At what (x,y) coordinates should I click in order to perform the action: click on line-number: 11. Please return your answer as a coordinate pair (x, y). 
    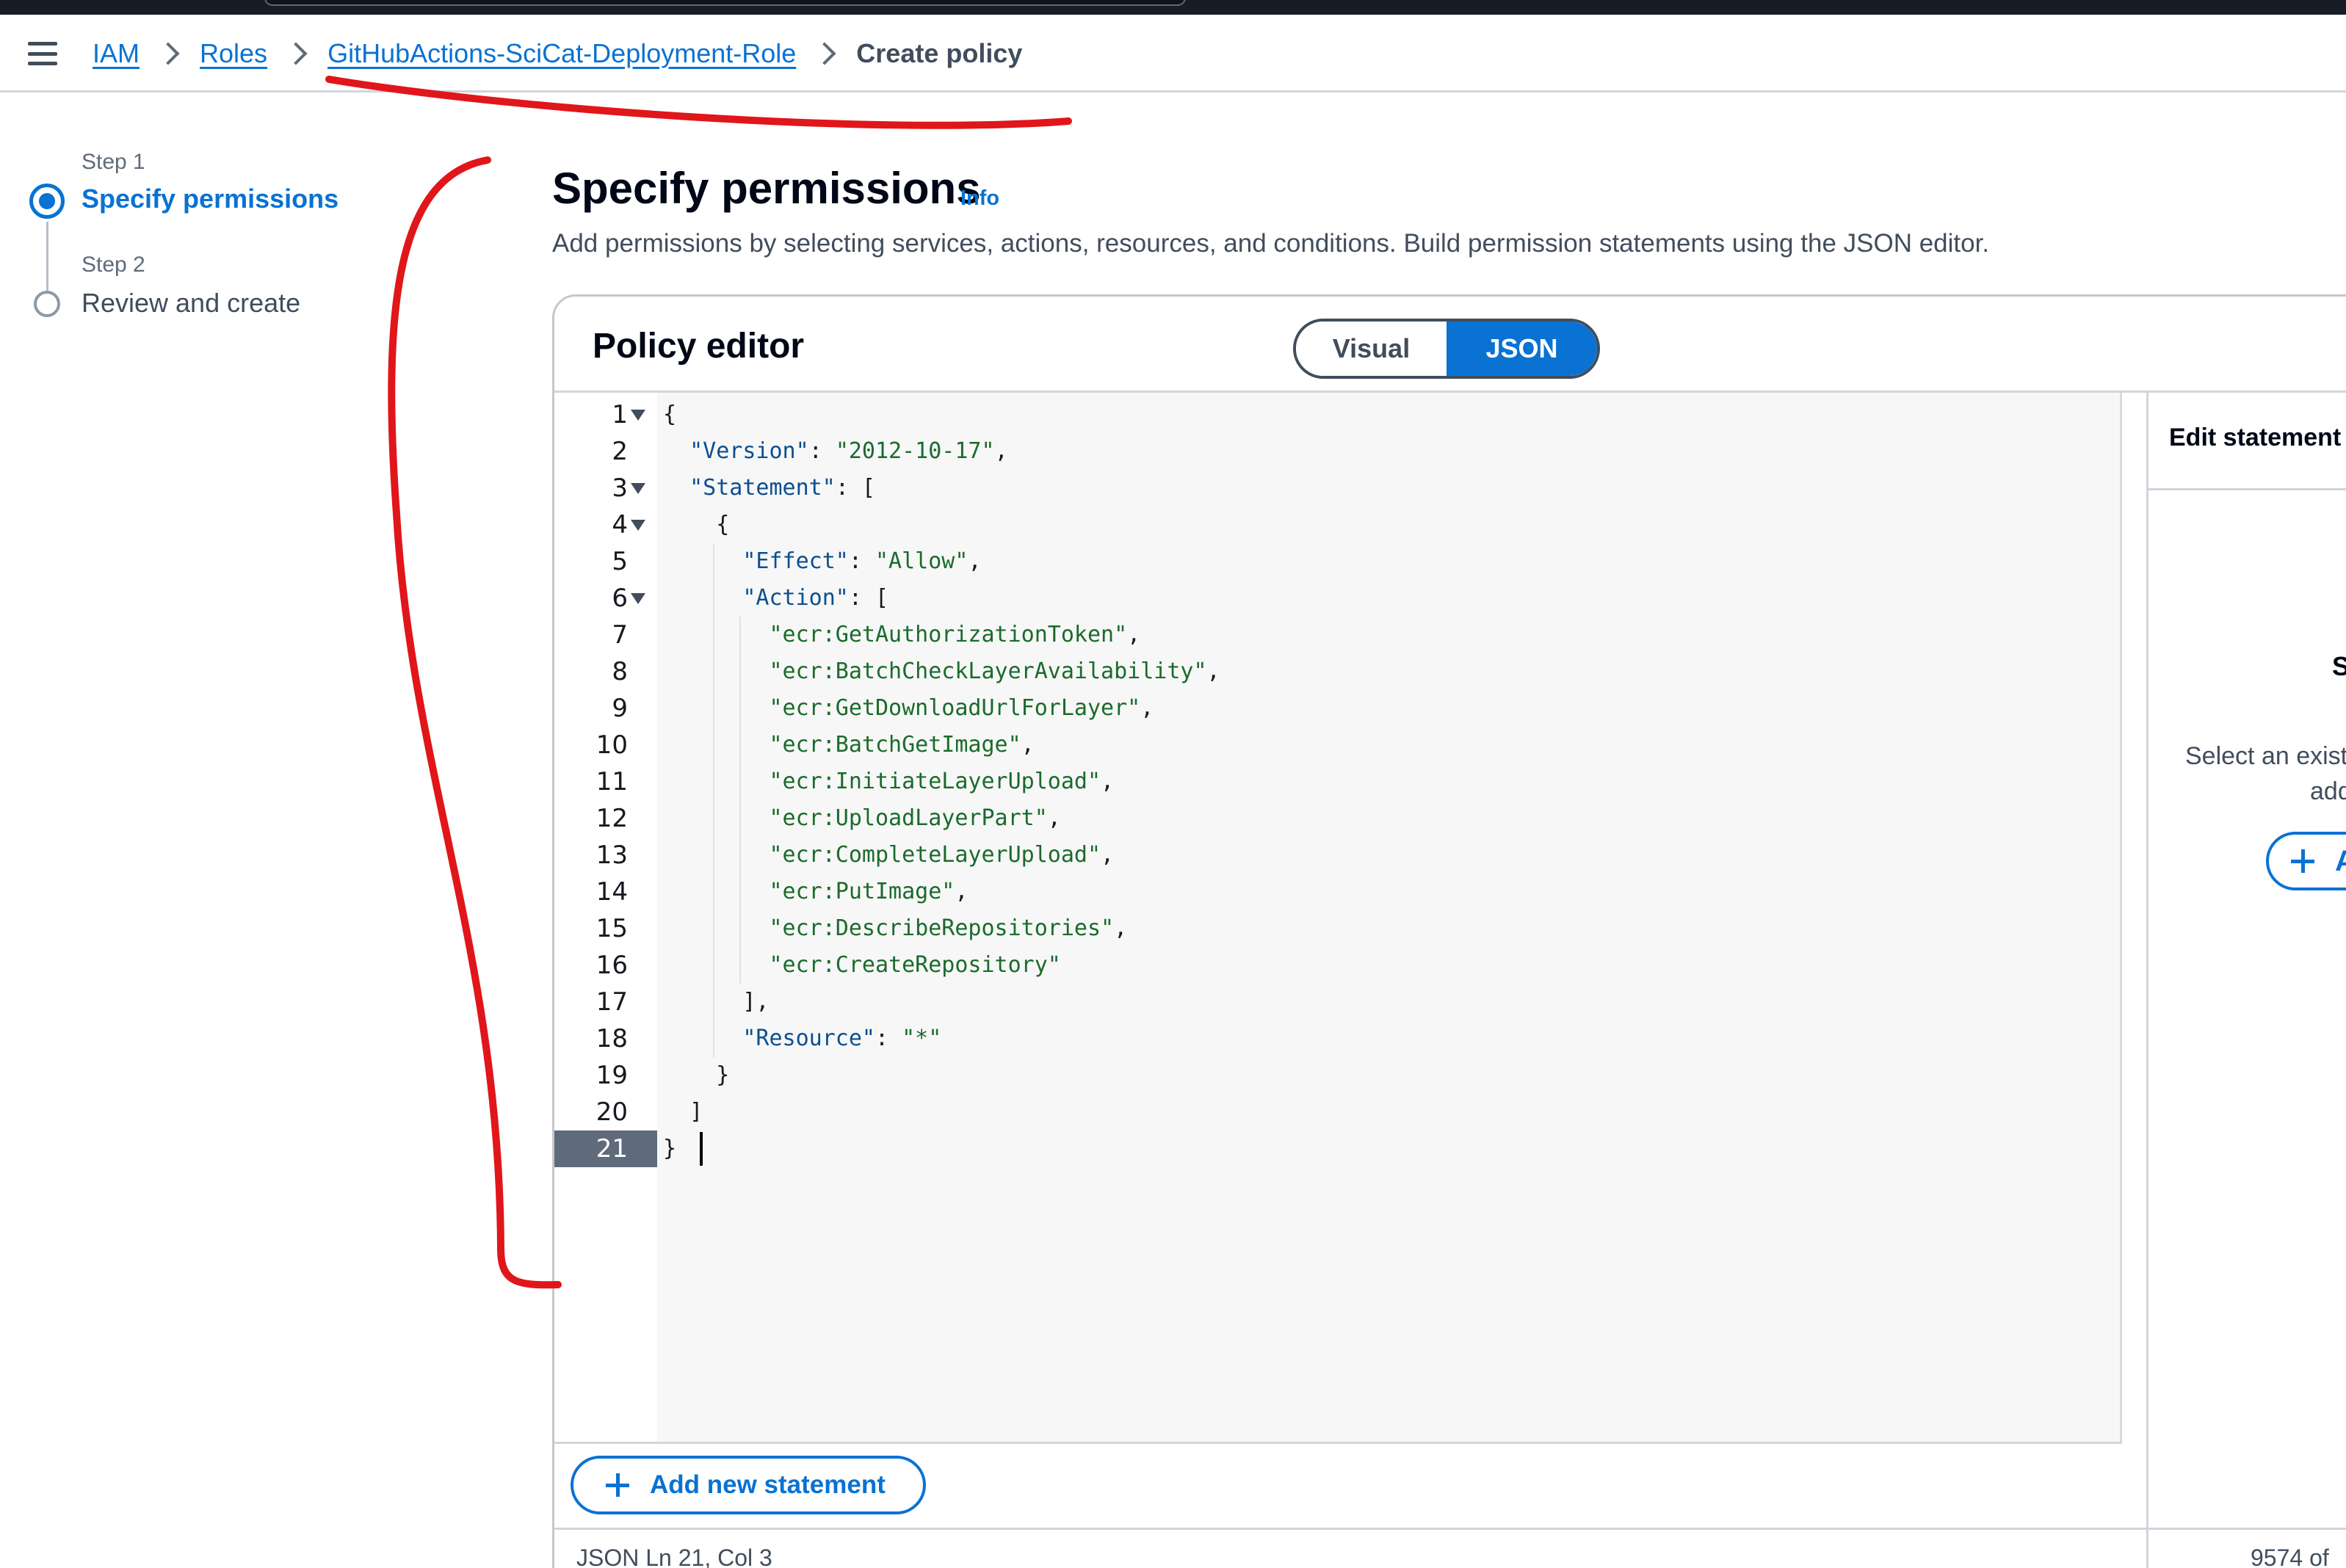
    Looking at the image, I should click on (611, 782).